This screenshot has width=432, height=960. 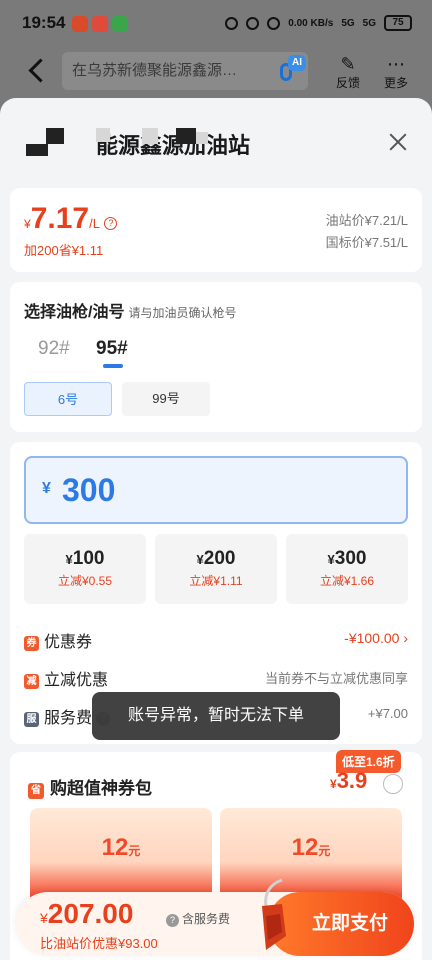 I want to click on feedback-button: ✎ 反馈, so click(x=348, y=72).